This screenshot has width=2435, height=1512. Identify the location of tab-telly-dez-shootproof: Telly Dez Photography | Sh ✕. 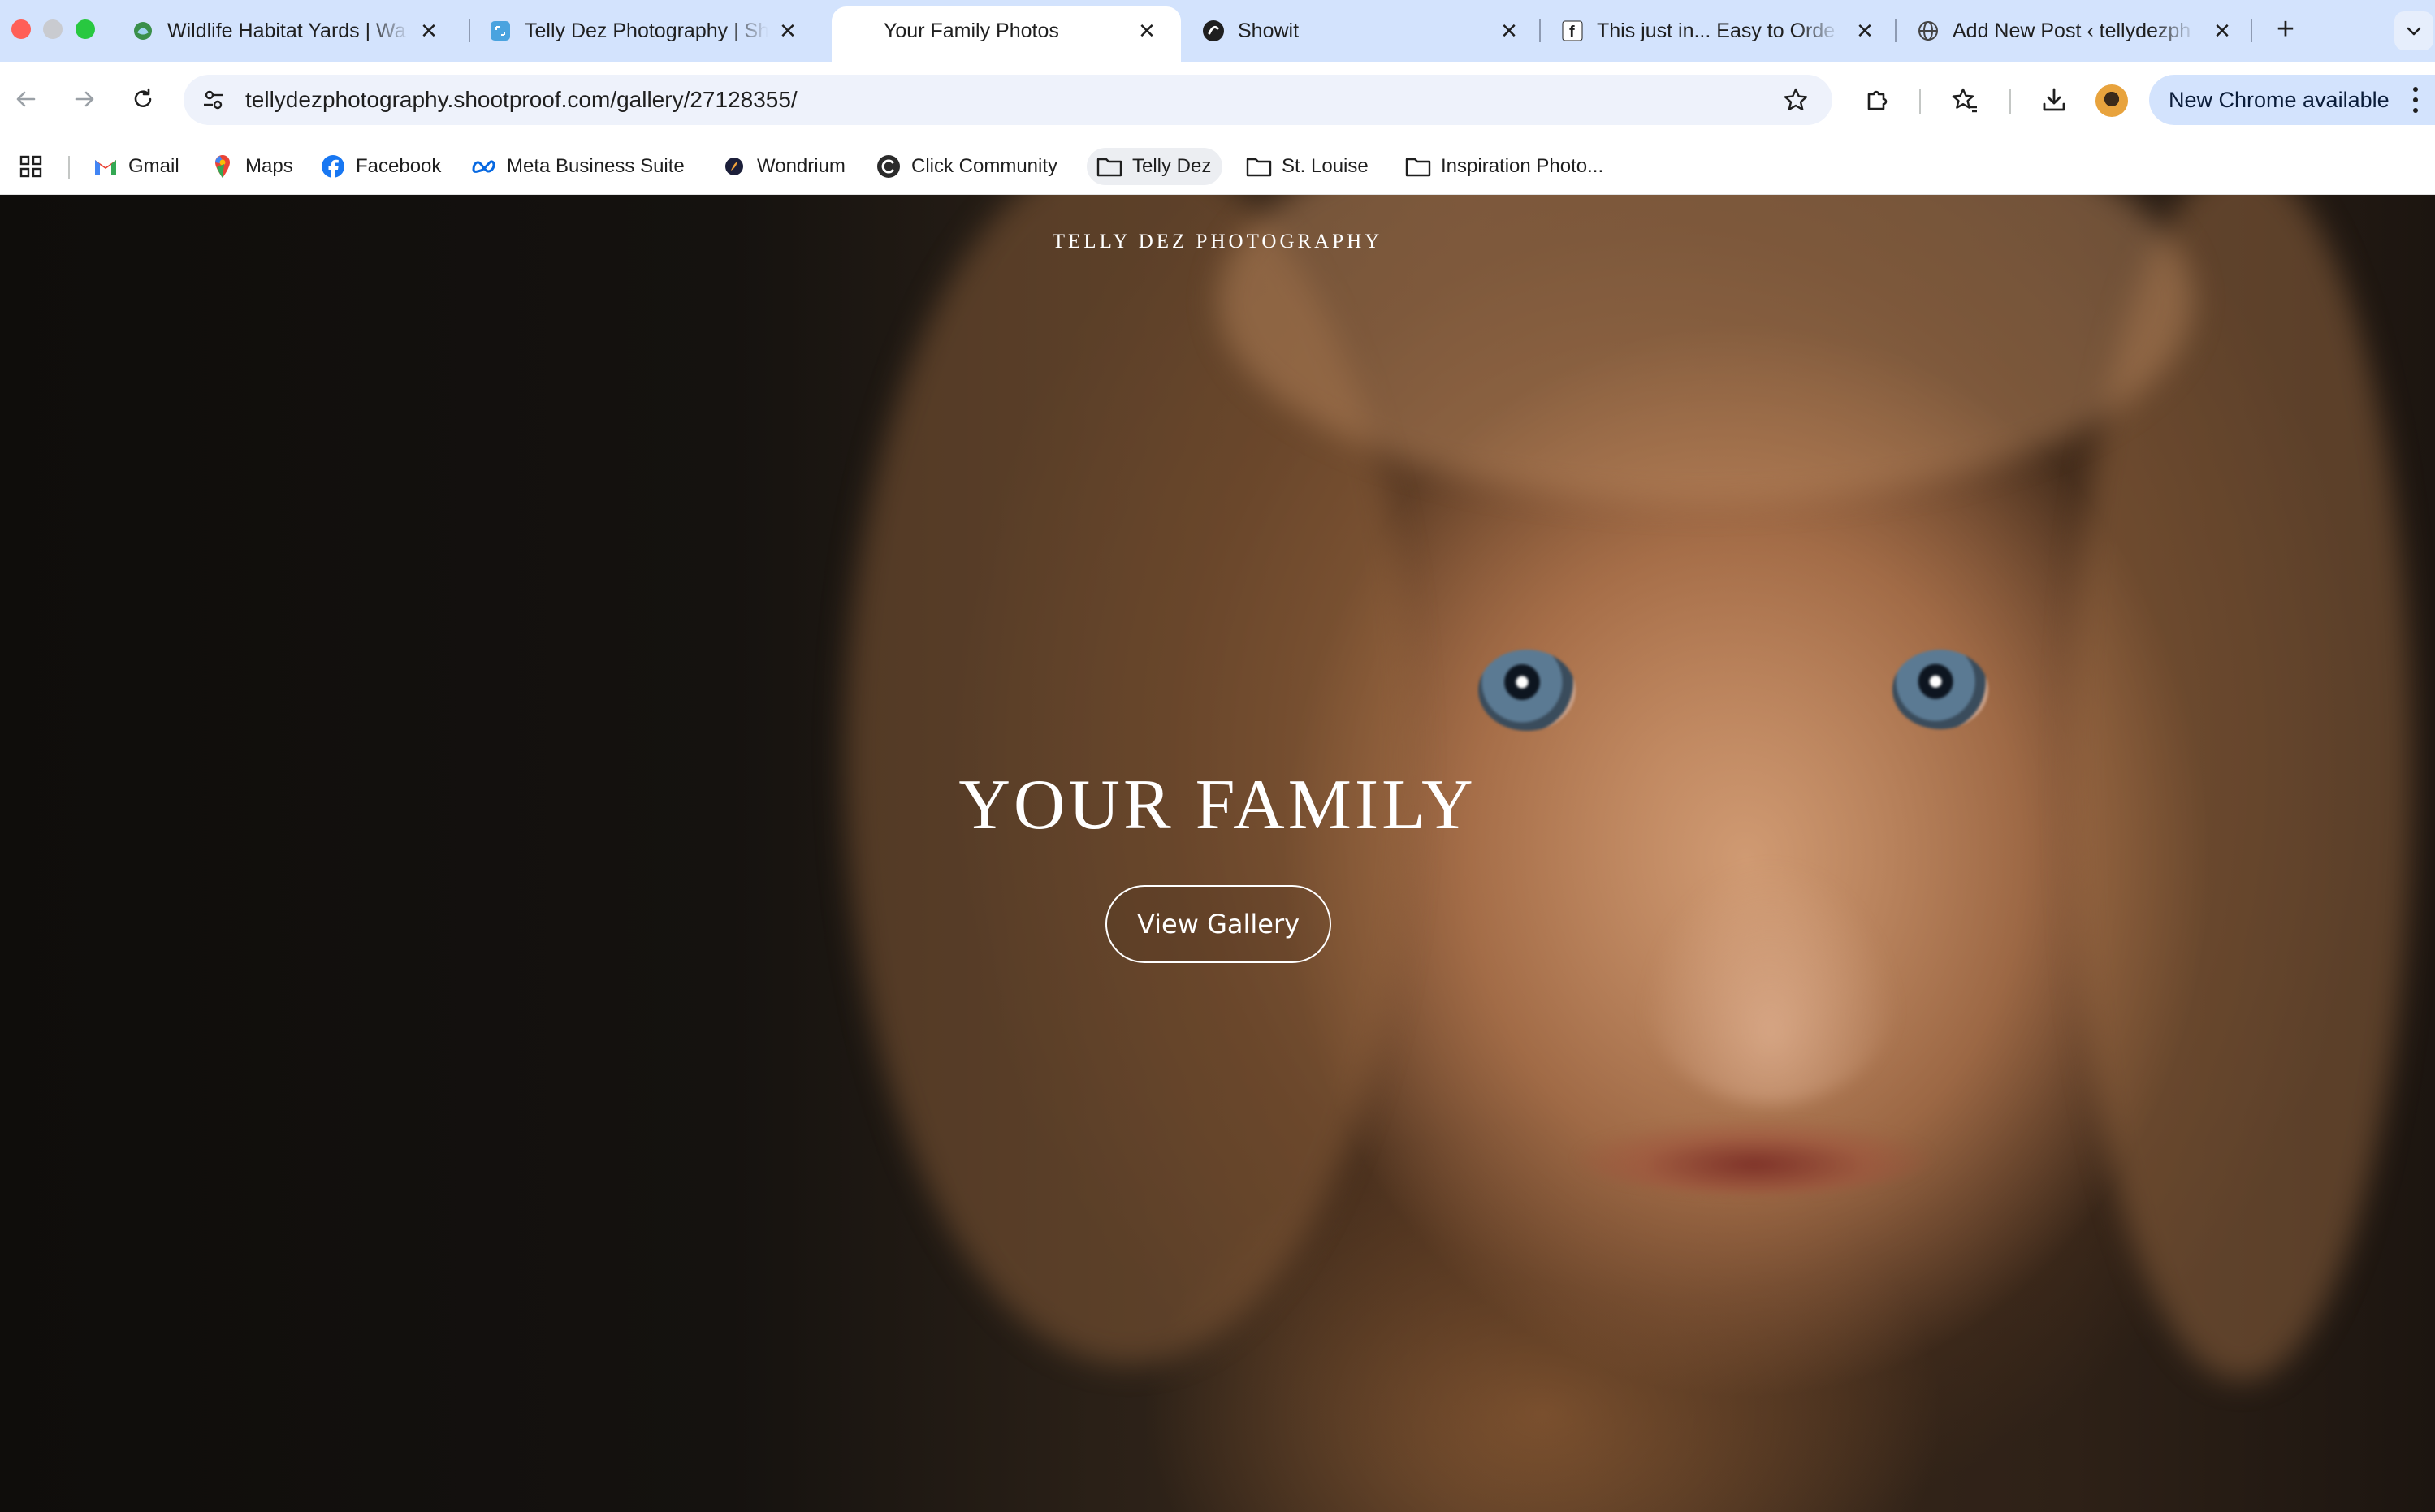
(645, 30).